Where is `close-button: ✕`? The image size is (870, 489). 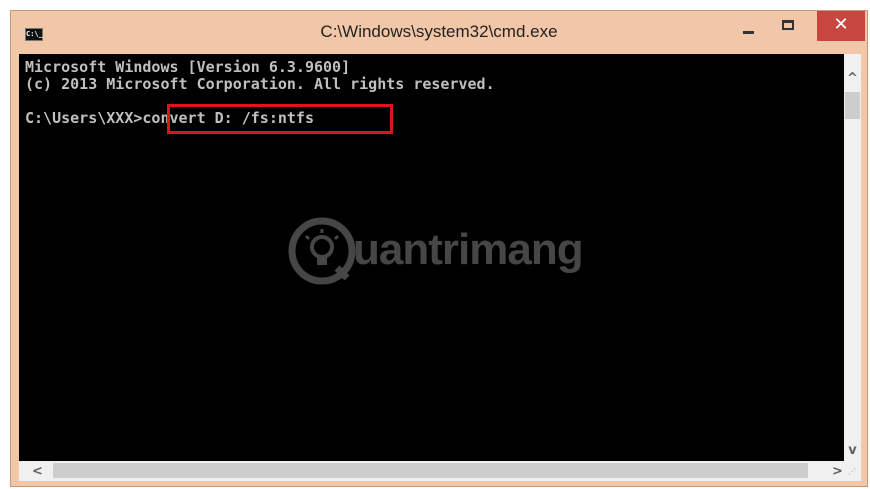 close-button: ✕ is located at coordinates (841, 26).